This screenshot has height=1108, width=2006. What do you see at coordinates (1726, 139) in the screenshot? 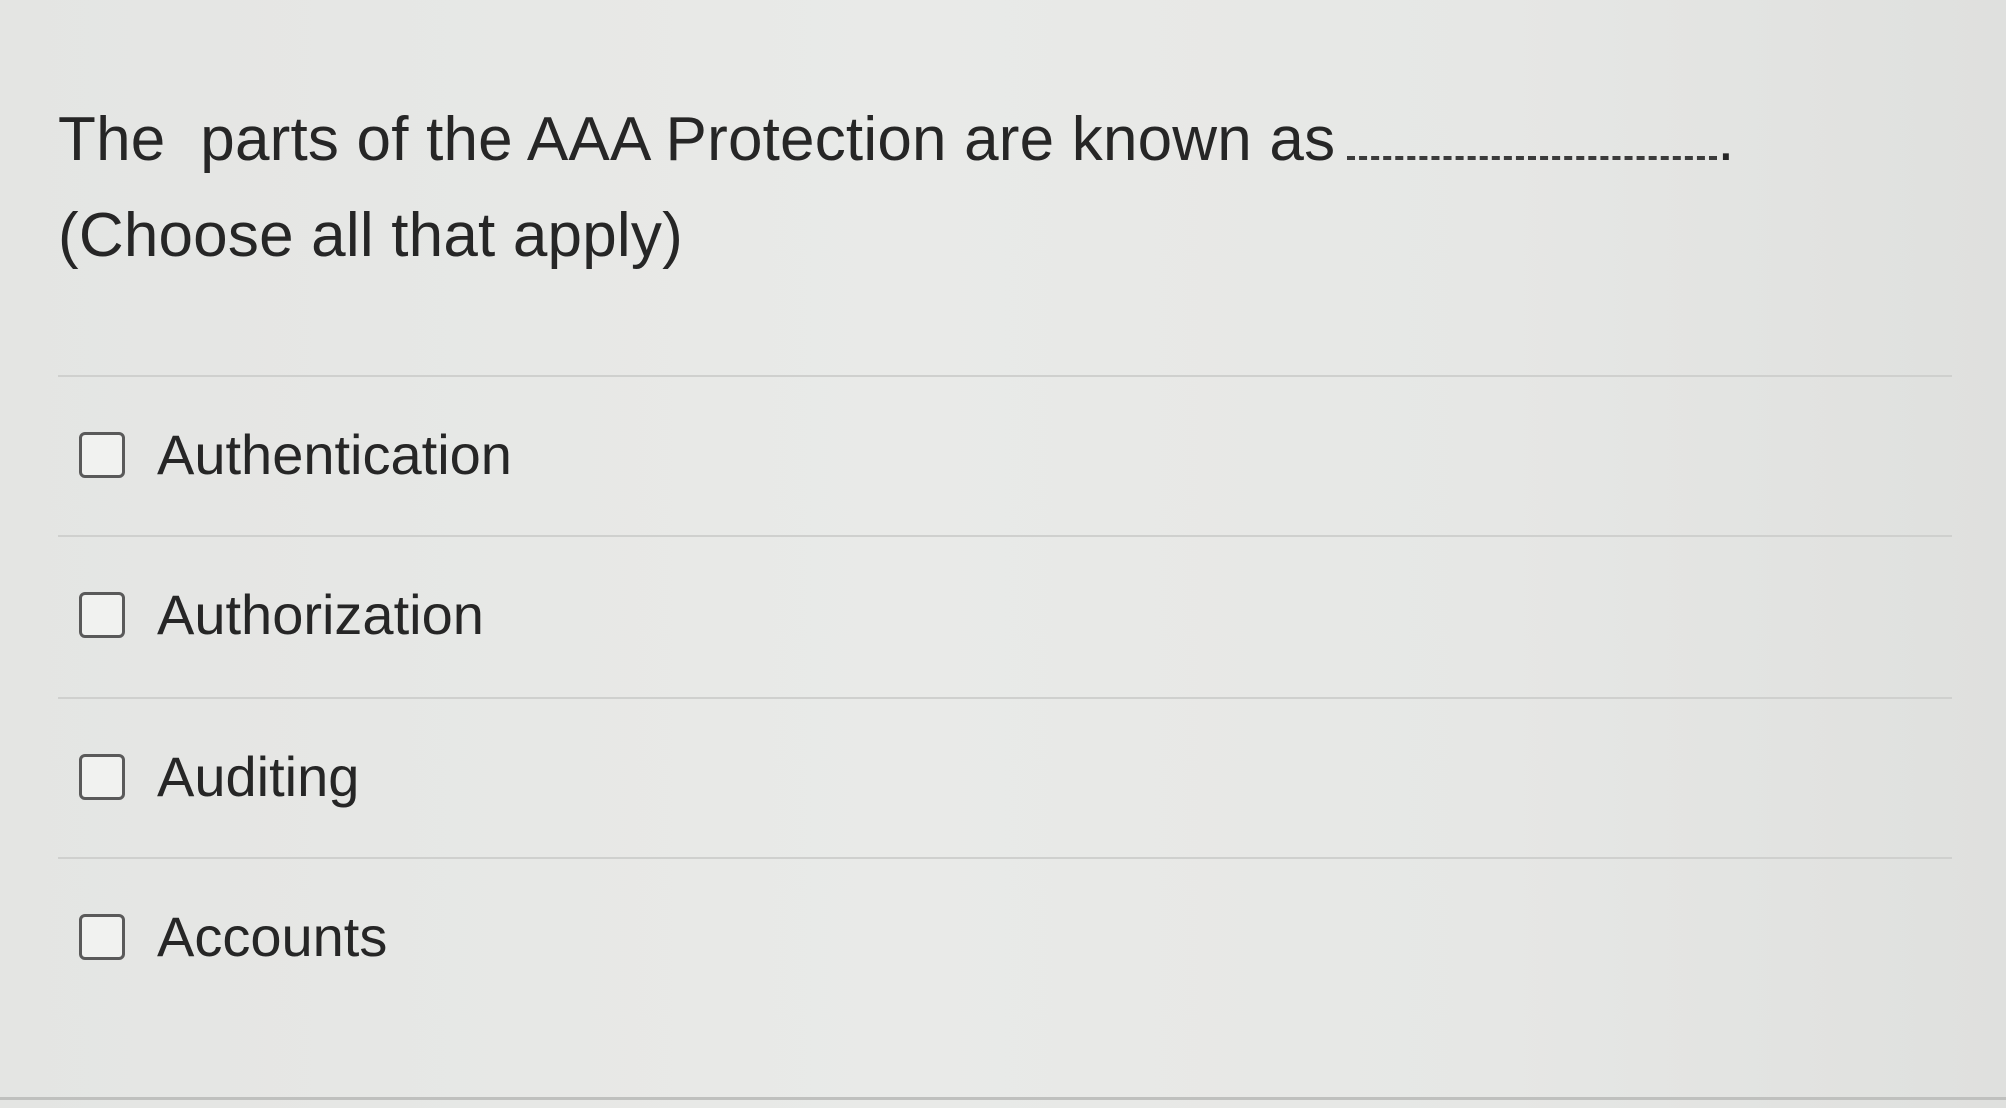
I see `question-period: .` at bounding box center [1726, 139].